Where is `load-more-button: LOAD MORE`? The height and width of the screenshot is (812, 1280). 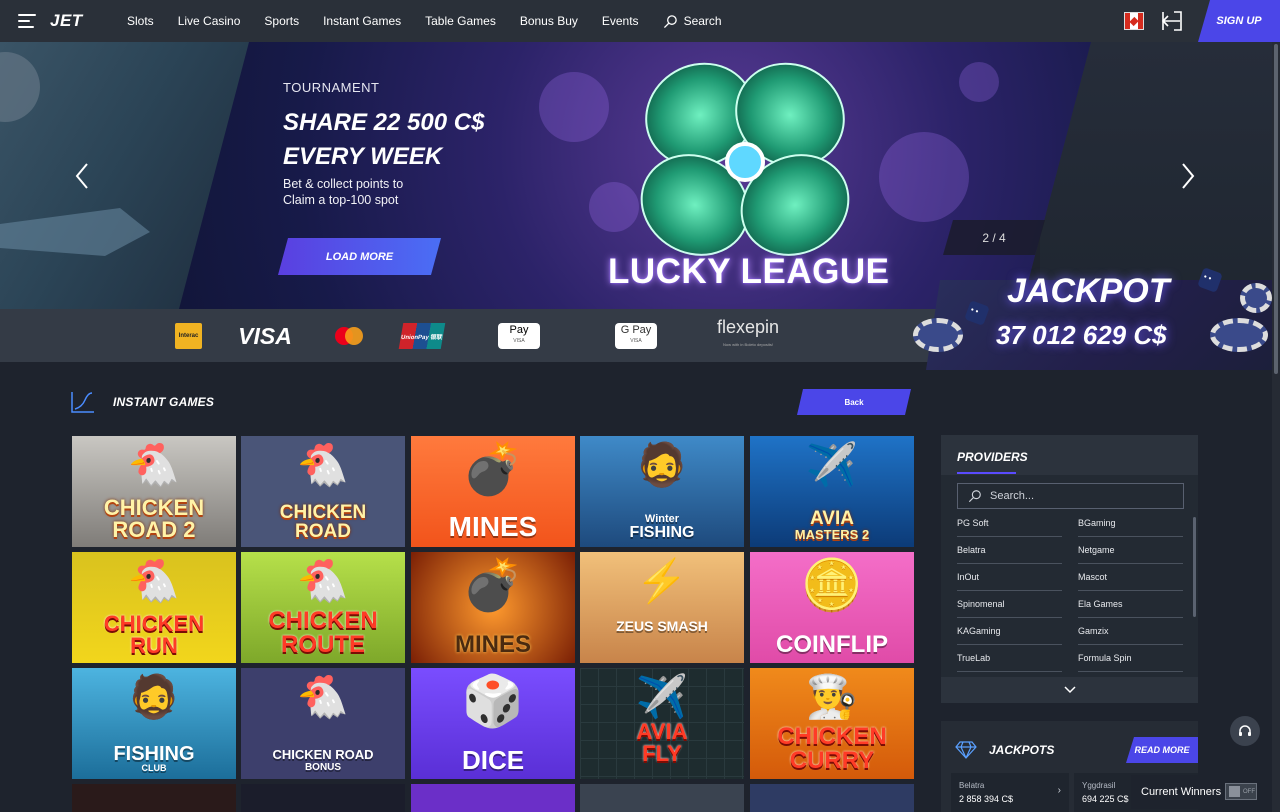 load-more-button: LOAD MORE is located at coordinates (359, 256).